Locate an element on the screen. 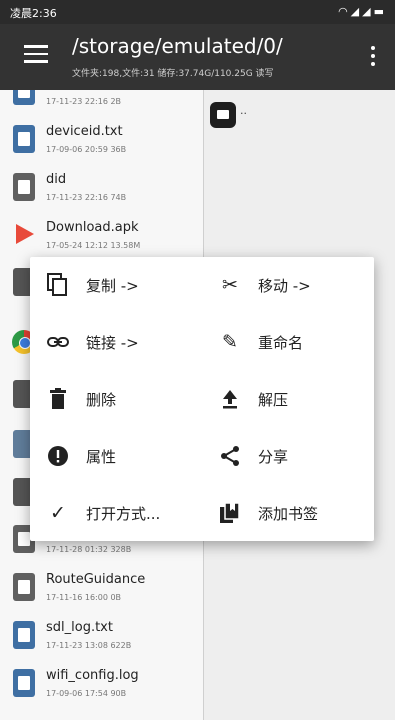  list-item: Download.apk 17-05-24 12:12 13.58M is located at coordinates (101, 236).